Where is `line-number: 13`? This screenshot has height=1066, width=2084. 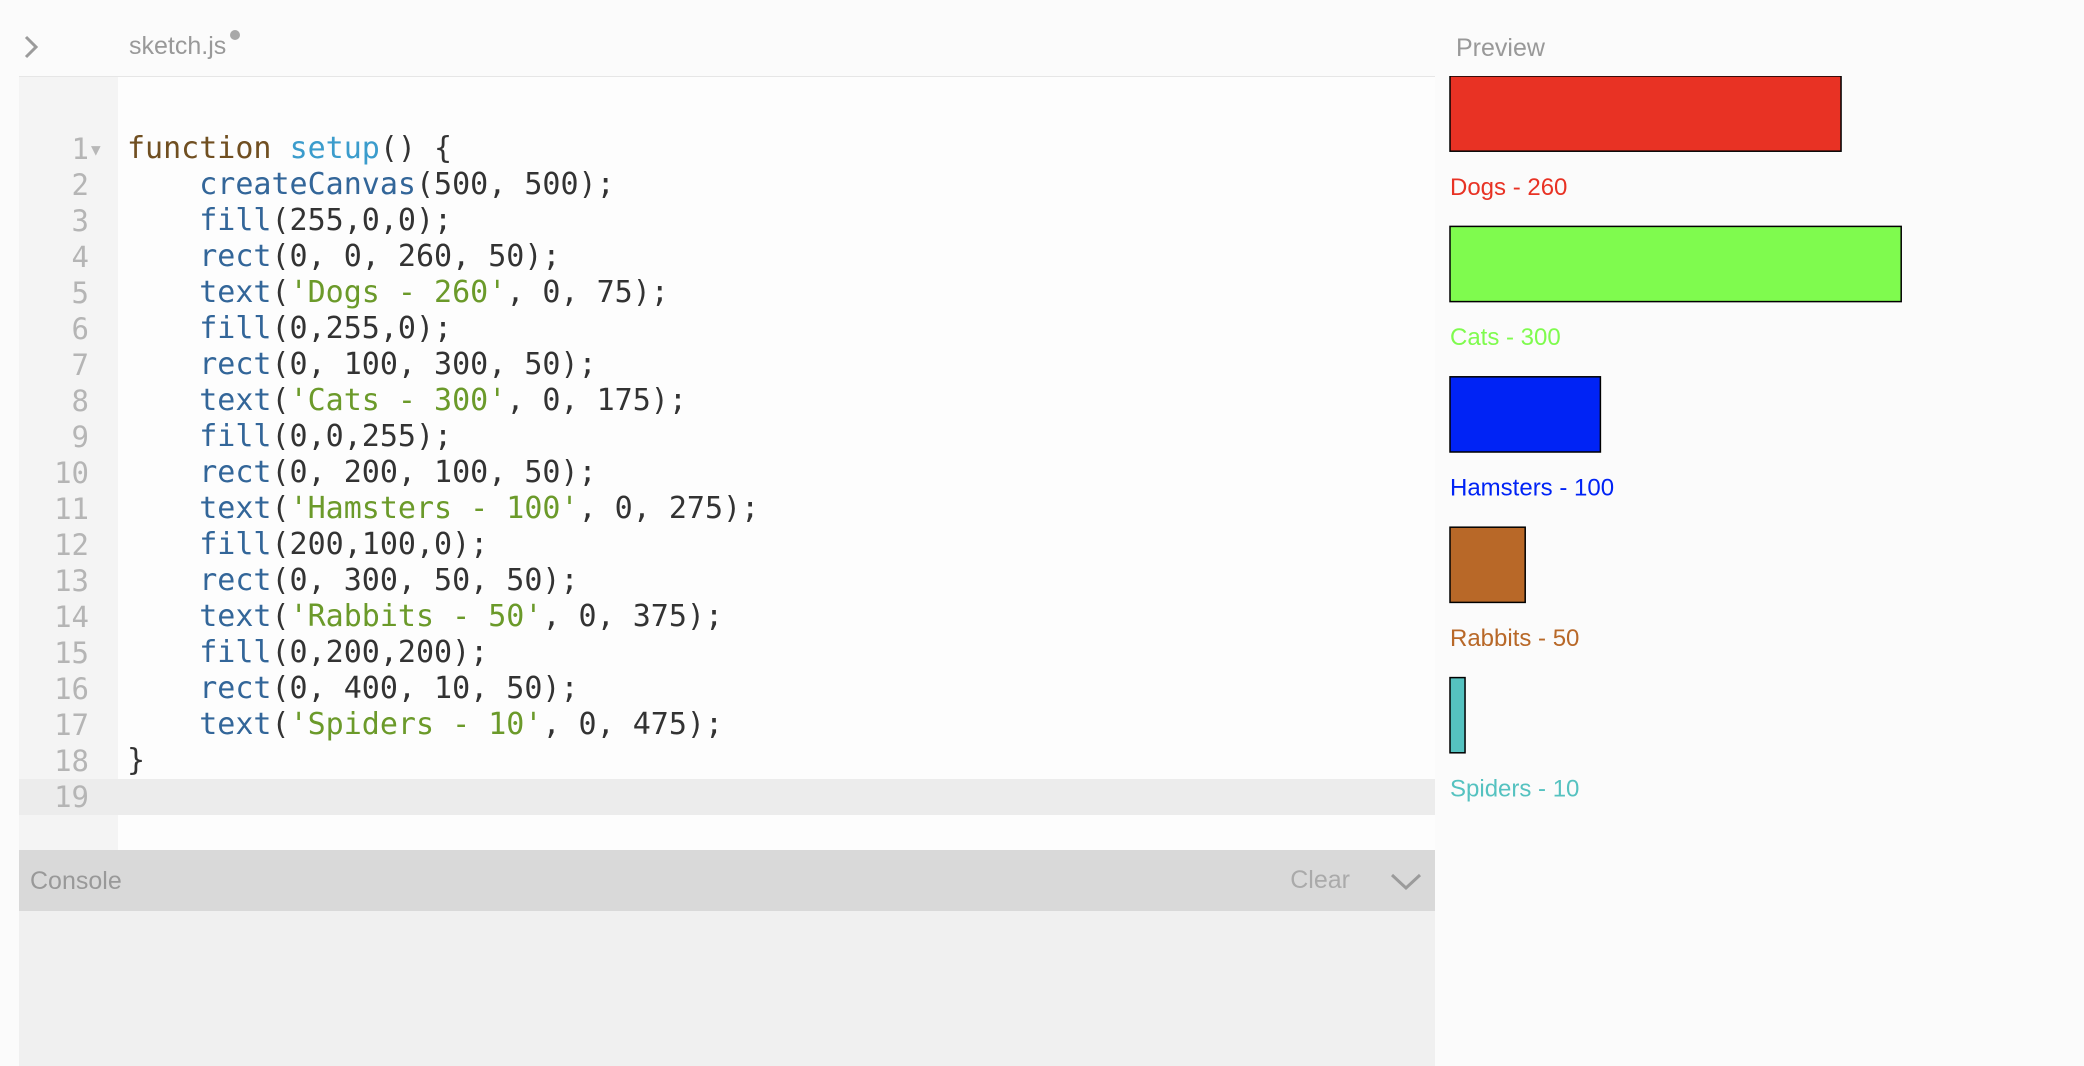 line-number: 13 is located at coordinates (71, 581).